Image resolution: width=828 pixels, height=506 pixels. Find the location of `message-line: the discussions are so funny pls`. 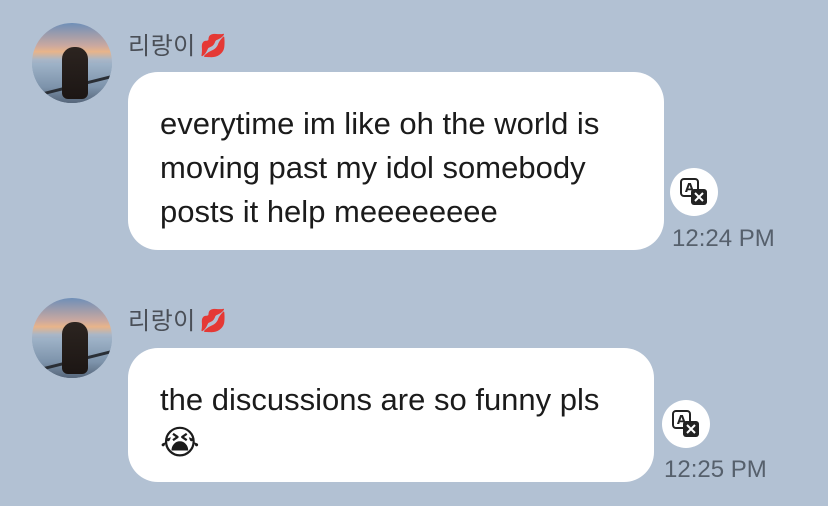

message-line: the discussions are so funny pls is located at coordinates (380, 399).